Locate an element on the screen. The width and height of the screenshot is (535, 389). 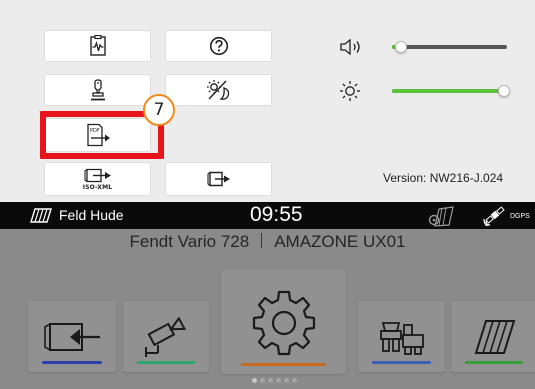
volume-slider is located at coordinates (449, 47).